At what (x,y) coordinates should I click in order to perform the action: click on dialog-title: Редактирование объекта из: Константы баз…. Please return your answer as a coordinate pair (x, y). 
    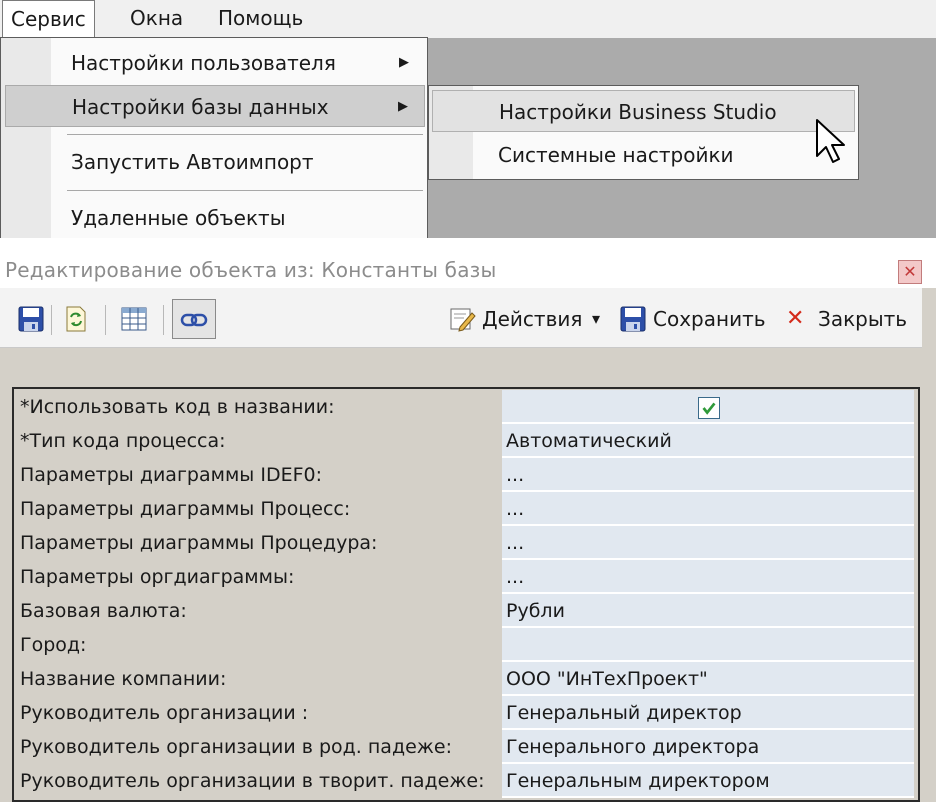
    Looking at the image, I should click on (468, 263).